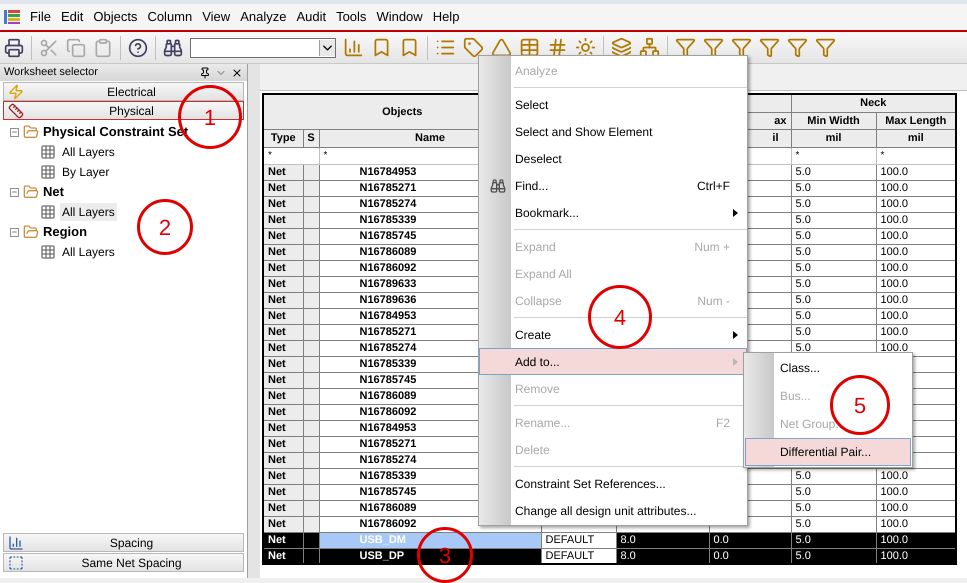  What do you see at coordinates (501, 47) in the screenshot?
I see `triangle-icon` at bounding box center [501, 47].